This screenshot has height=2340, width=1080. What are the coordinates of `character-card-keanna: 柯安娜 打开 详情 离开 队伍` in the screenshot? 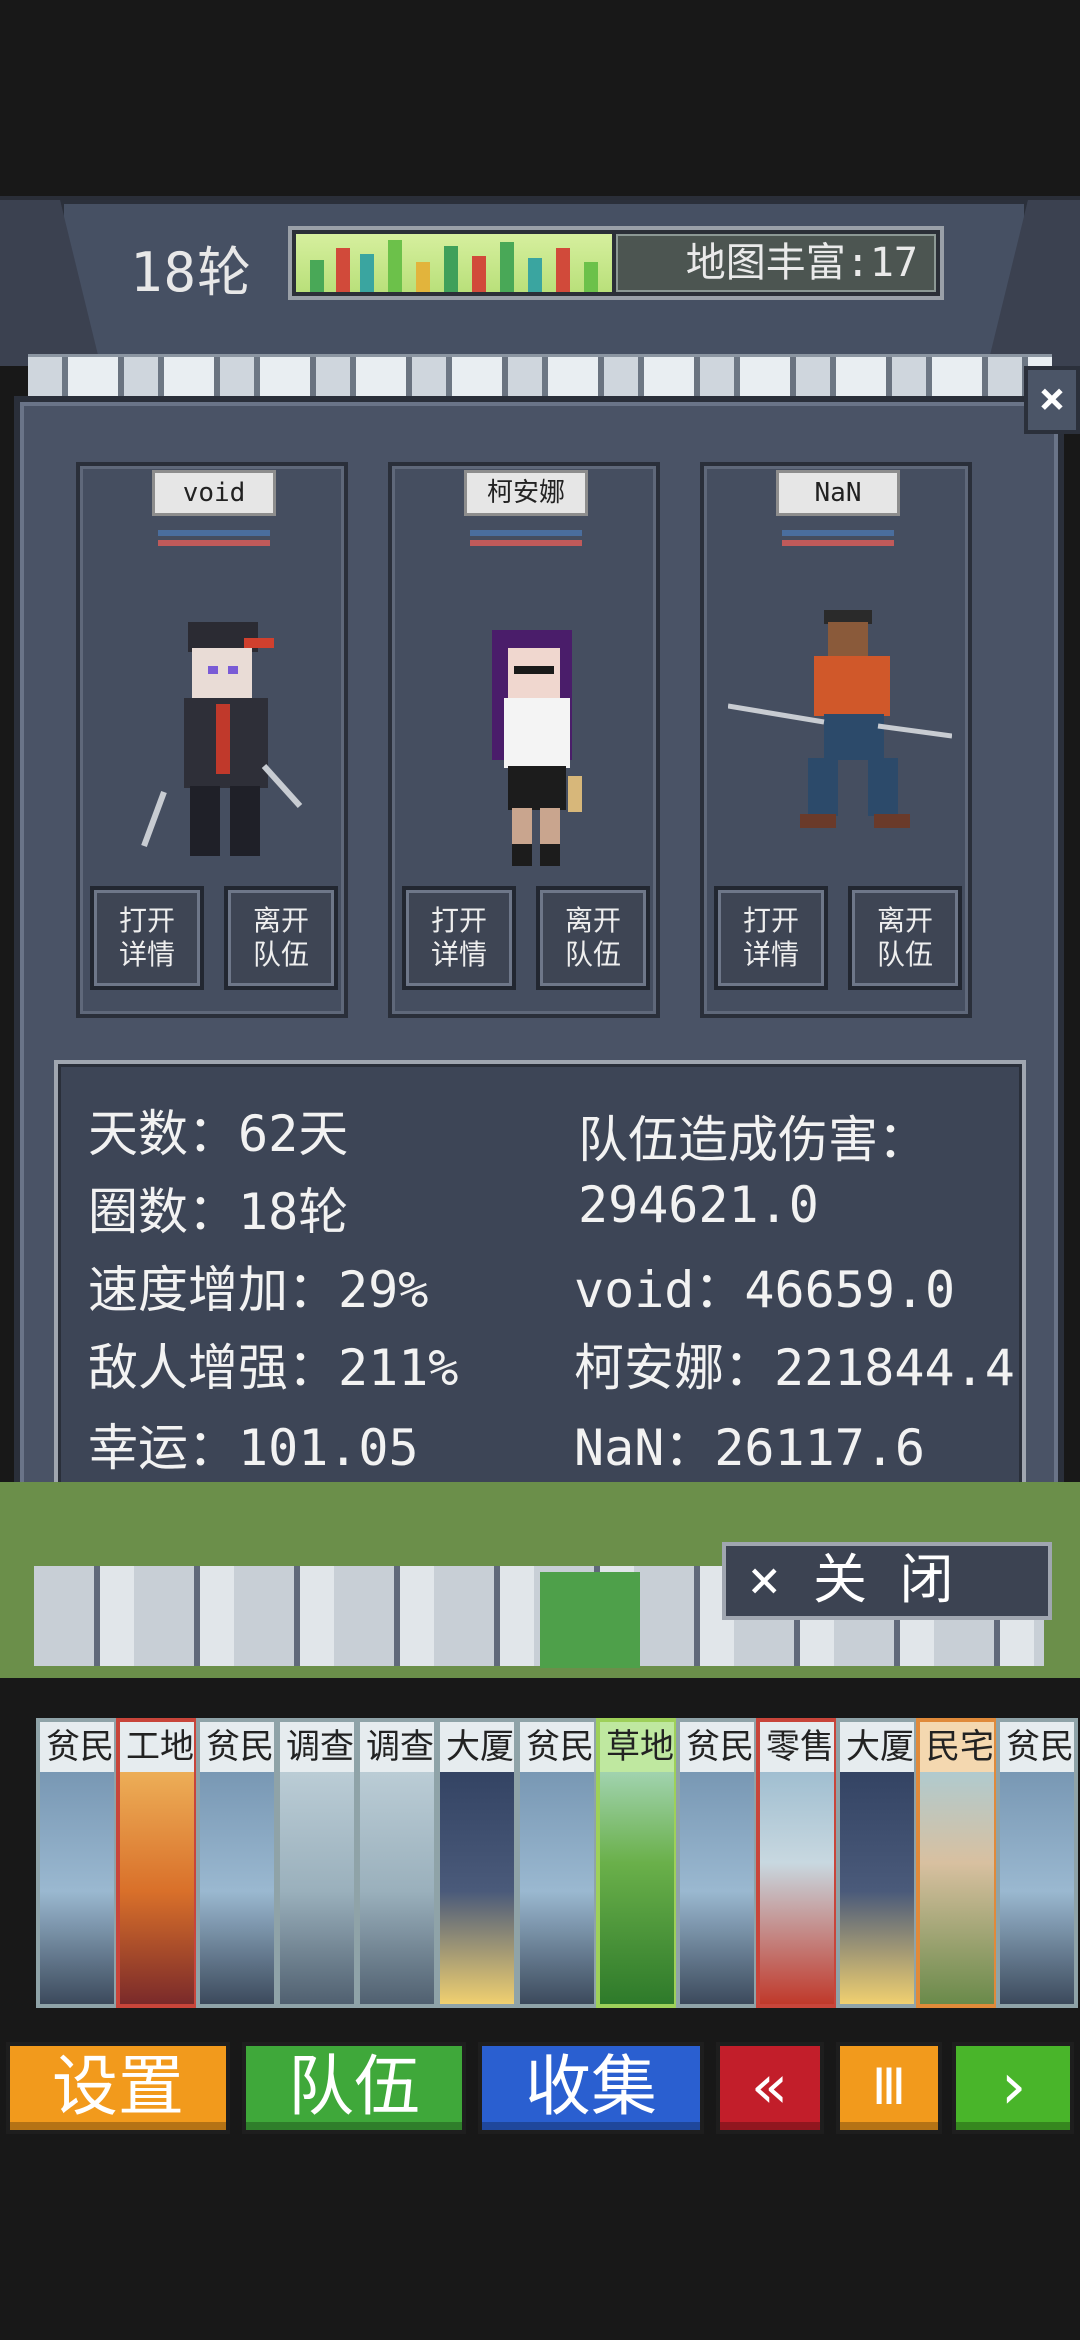 It's located at (524, 740).